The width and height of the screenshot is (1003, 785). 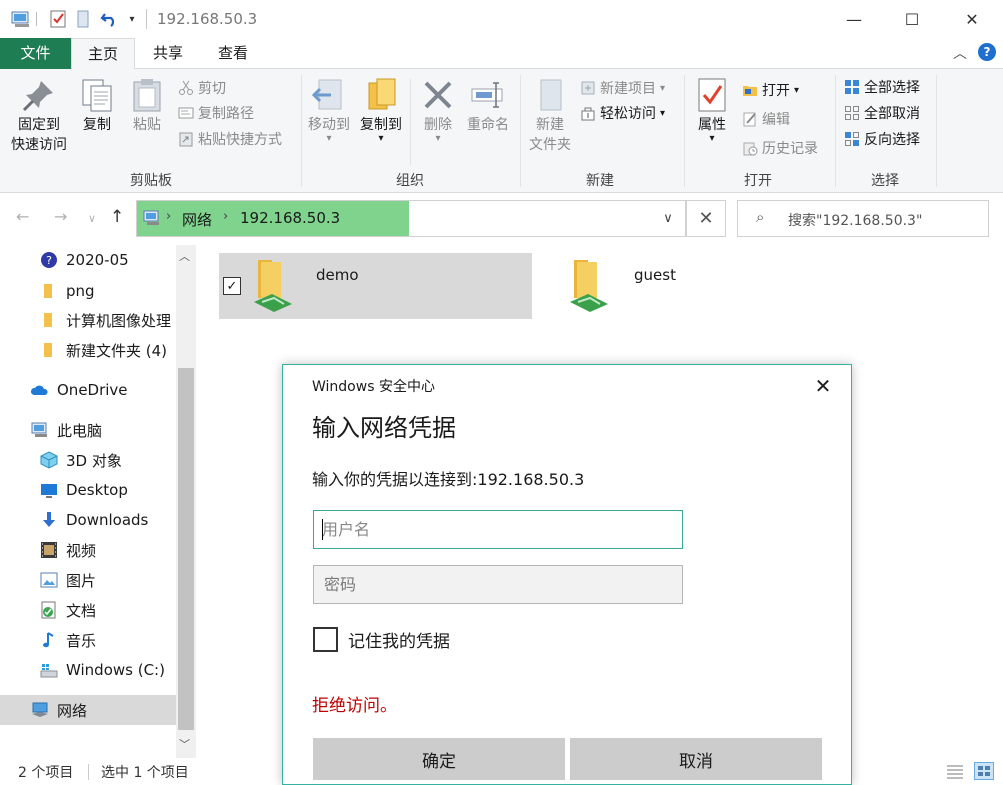 I want to click on cut-button: 剪切, so click(x=202, y=88).